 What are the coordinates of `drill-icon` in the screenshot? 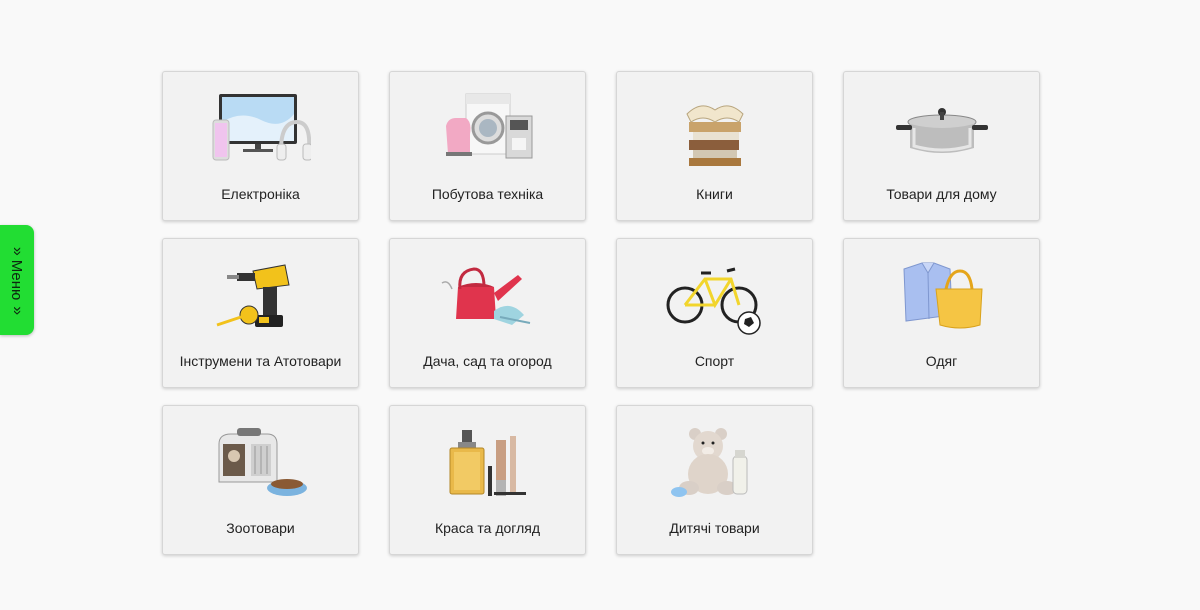 It's located at (253, 295).